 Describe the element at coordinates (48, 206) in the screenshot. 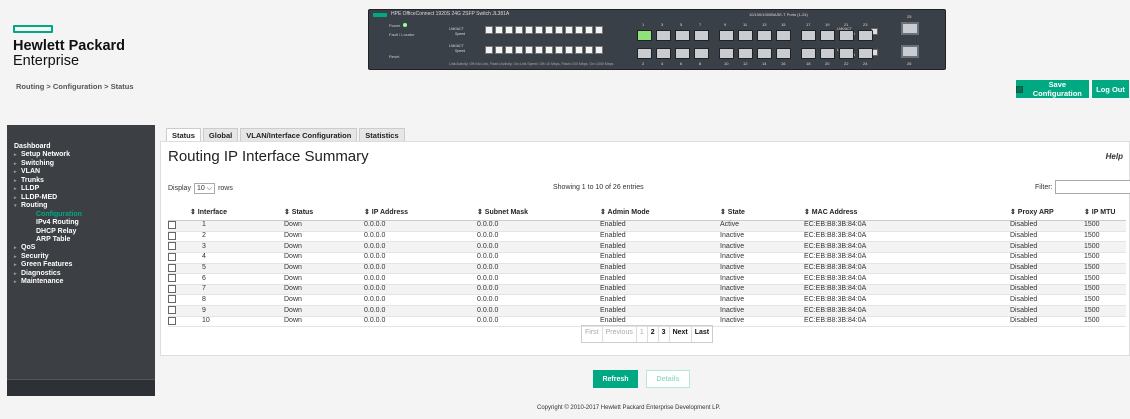

I see `sidebar-item-routing: ▾ Routing` at that location.